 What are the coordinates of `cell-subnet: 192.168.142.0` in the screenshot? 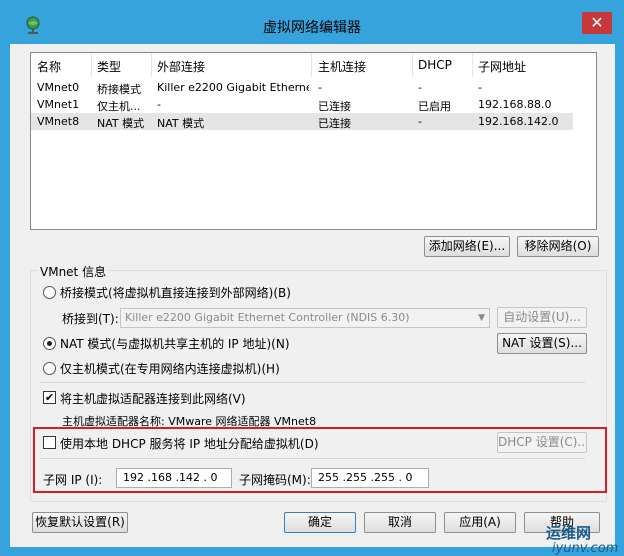 It's located at (518, 121).